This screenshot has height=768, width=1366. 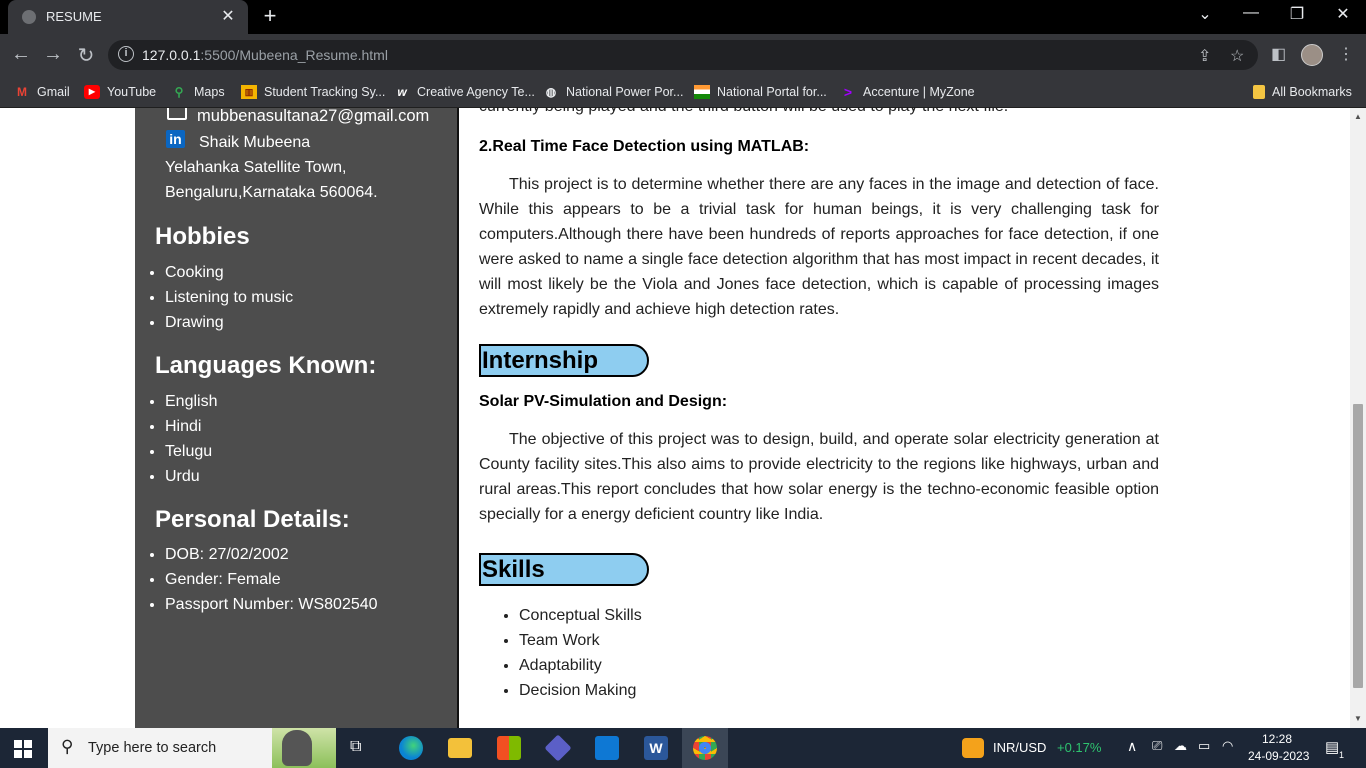 I want to click on microsoft-store-icon, so click(x=509, y=748).